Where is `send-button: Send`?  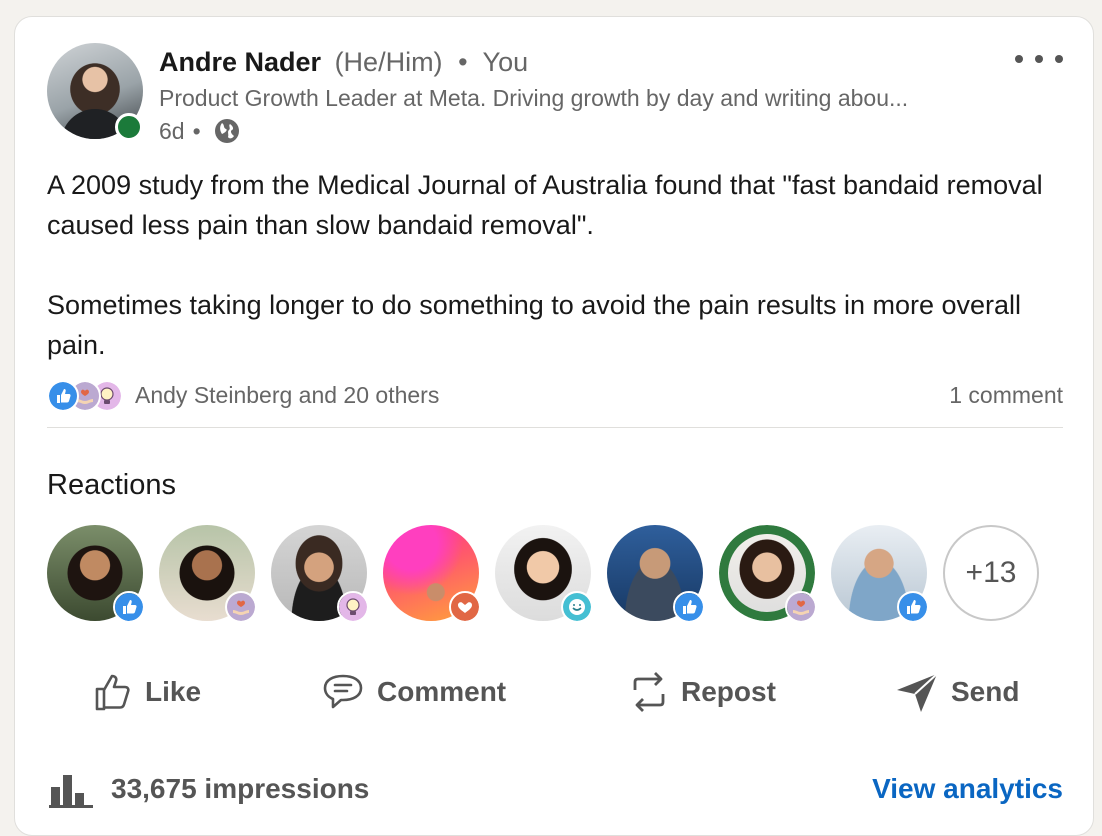
send-button: Send is located at coordinates (957, 692).